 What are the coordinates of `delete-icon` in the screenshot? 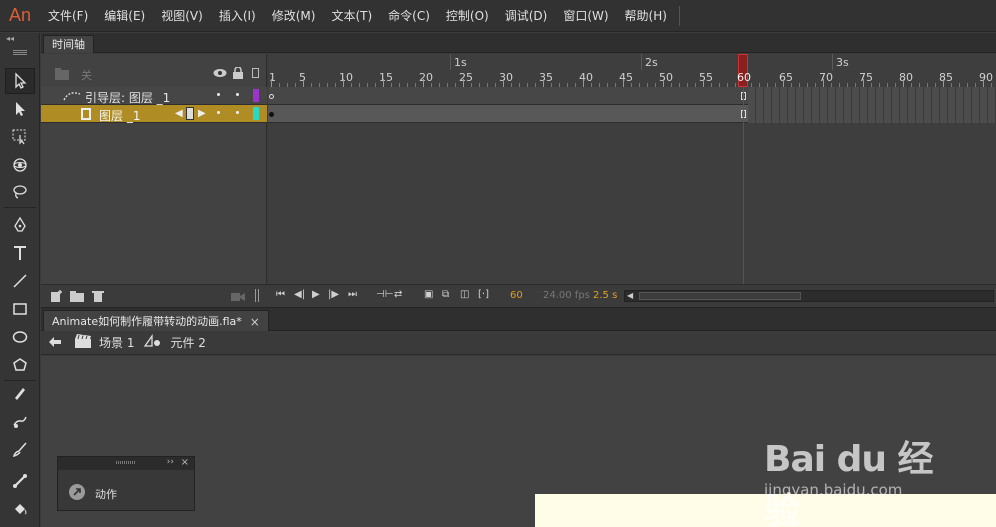 It's located at (98, 297).